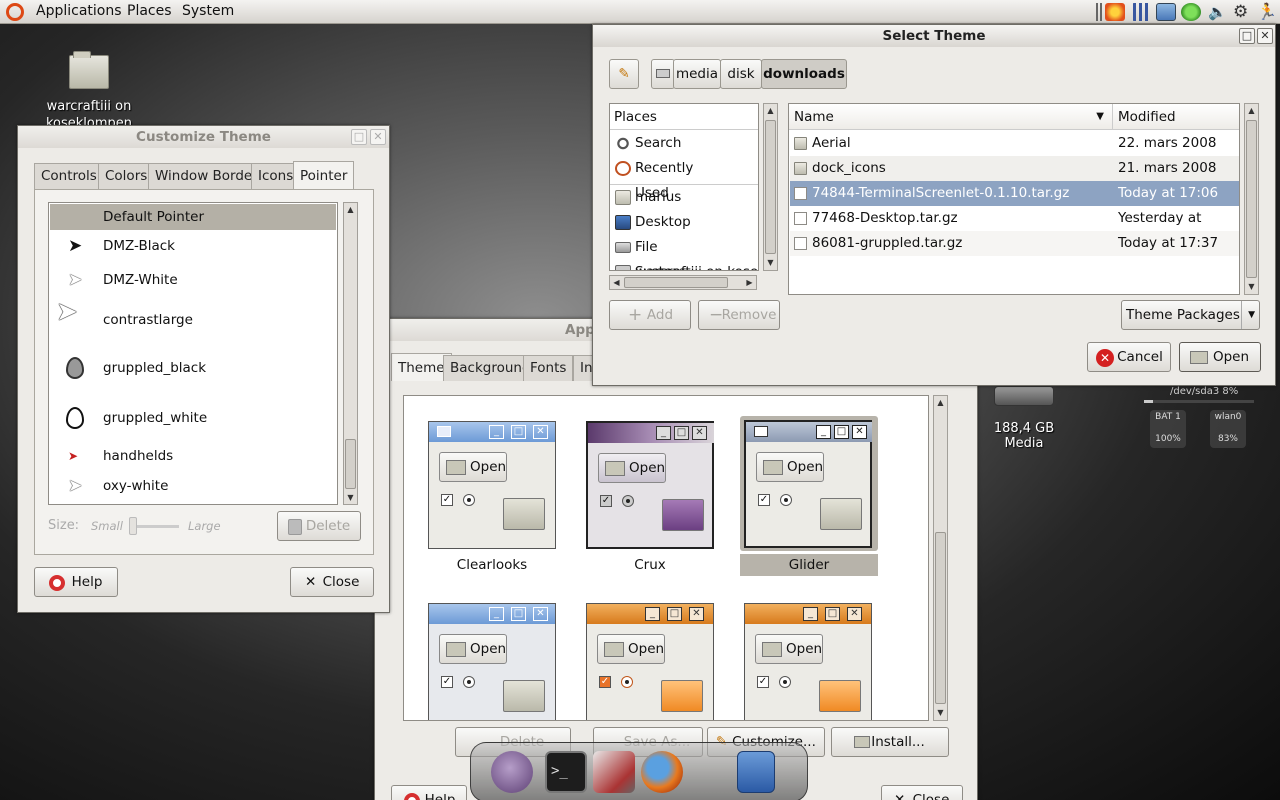 This screenshot has width=1280, height=800. Describe the element at coordinates (922, 792) in the screenshot. I see `appearance-close-button: ✕ Close` at that location.